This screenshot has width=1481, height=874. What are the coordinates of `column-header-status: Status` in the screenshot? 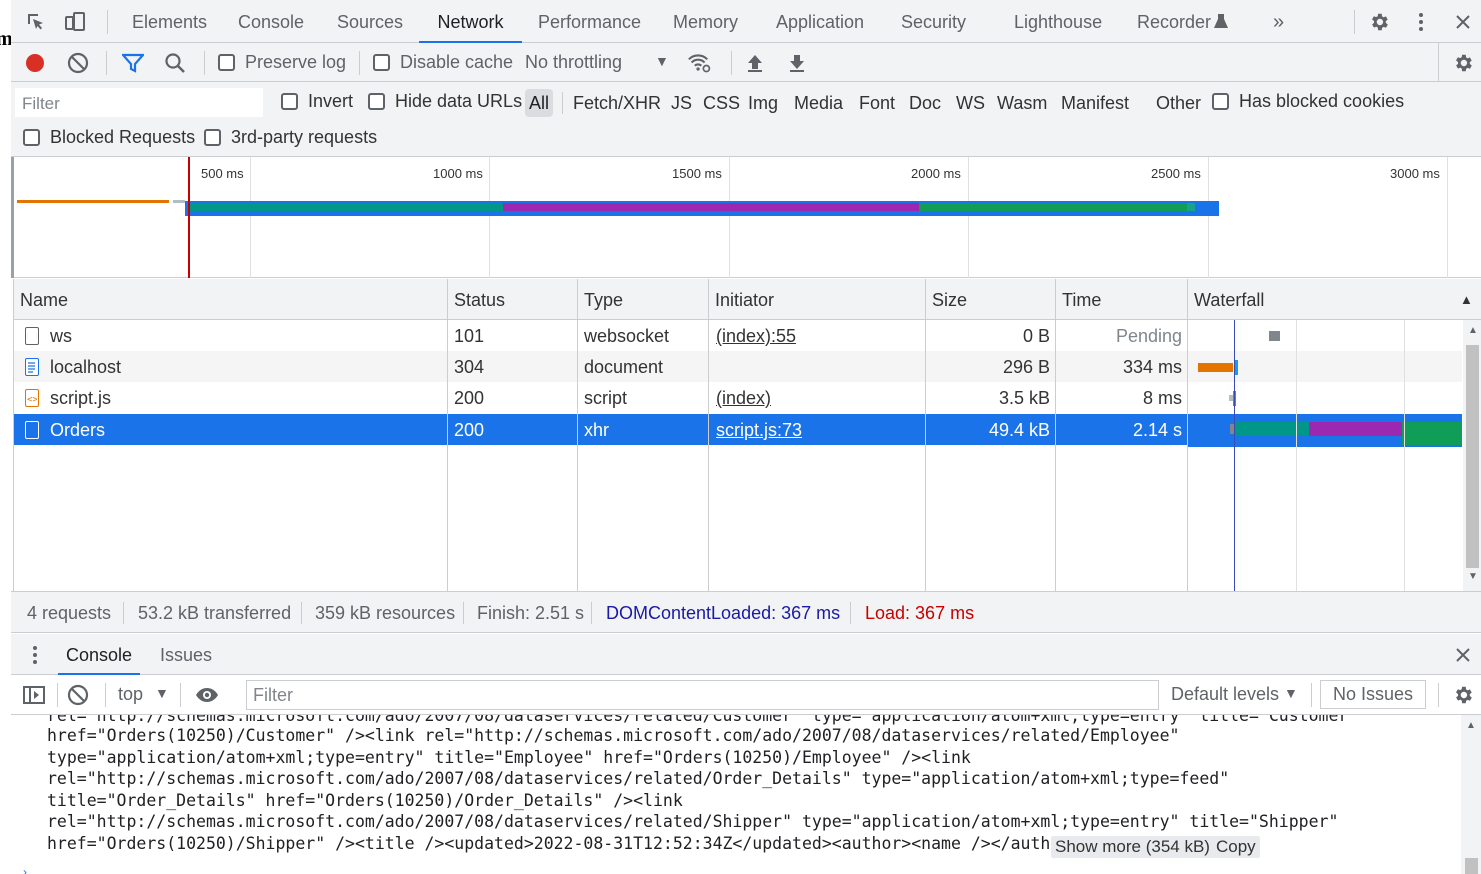 It's located at (476, 299).